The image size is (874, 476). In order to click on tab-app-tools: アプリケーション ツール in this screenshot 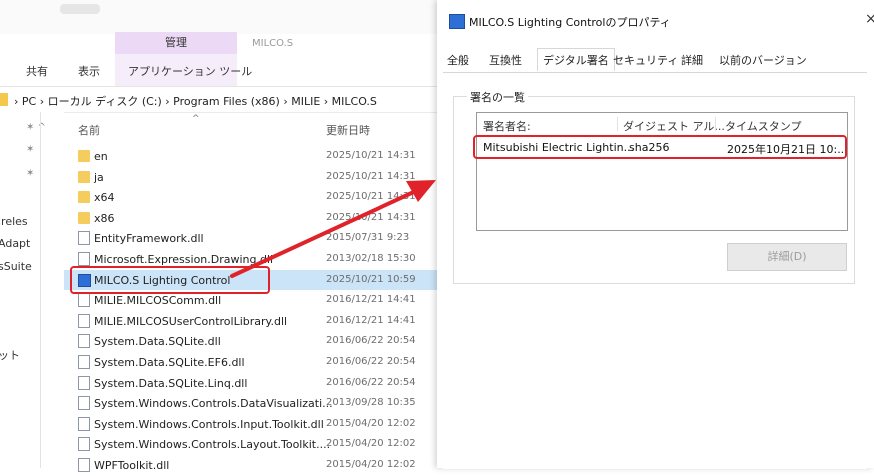, I will do `click(190, 71)`.